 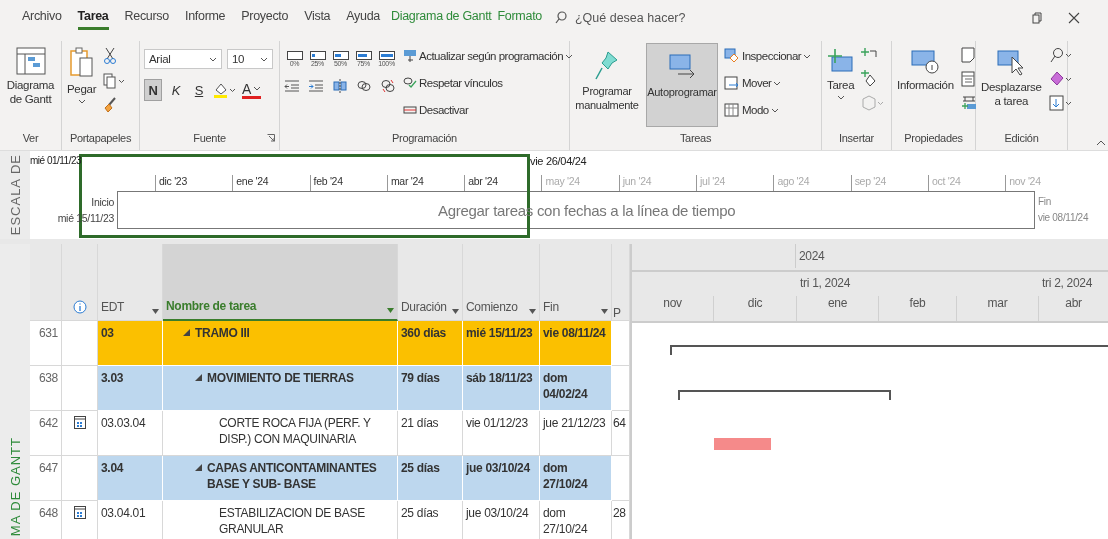 What do you see at coordinates (388, 86) in the screenshot?
I see `unlink-icon` at bounding box center [388, 86].